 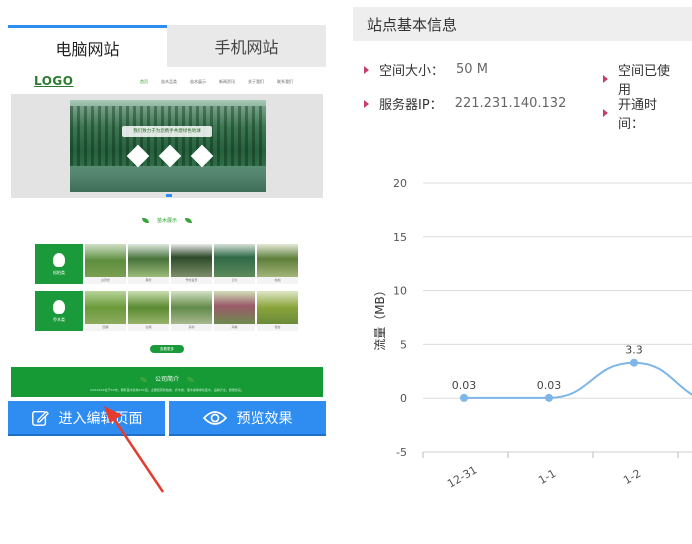 What do you see at coordinates (411, 105) in the screenshot?
I see `field-label: 服务器IP：` at bounding box center [411, 105].